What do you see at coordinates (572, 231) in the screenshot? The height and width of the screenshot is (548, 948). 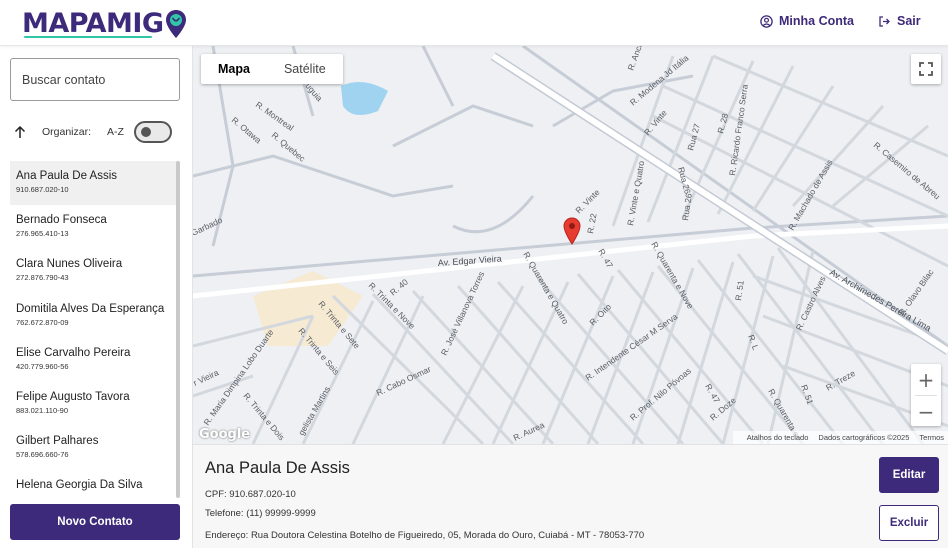 I see `location-pin-icon` at bounding box center [572, 231].